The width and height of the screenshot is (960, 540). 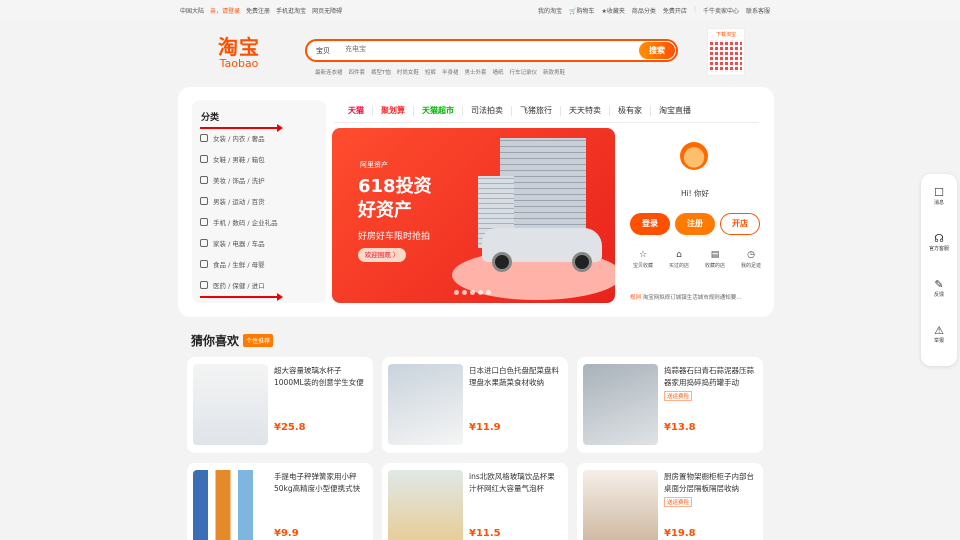 I want to click on channel-judicial-auction: 司法拍卖, so click(x=487, y=111).